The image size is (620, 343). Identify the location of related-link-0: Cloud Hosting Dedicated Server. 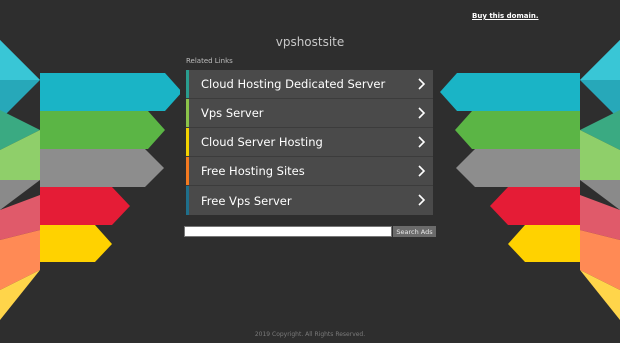
(309, 84).